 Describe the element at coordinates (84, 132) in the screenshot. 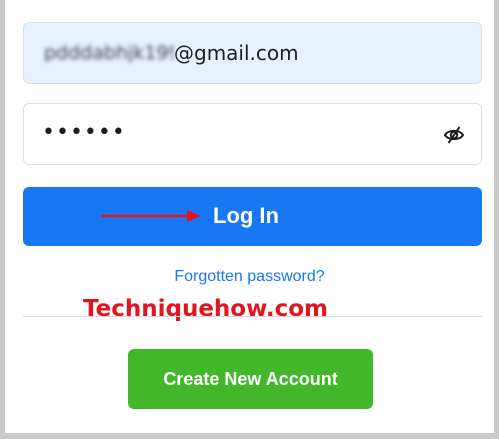

I see `password-masked-text: ••••••` at that location.